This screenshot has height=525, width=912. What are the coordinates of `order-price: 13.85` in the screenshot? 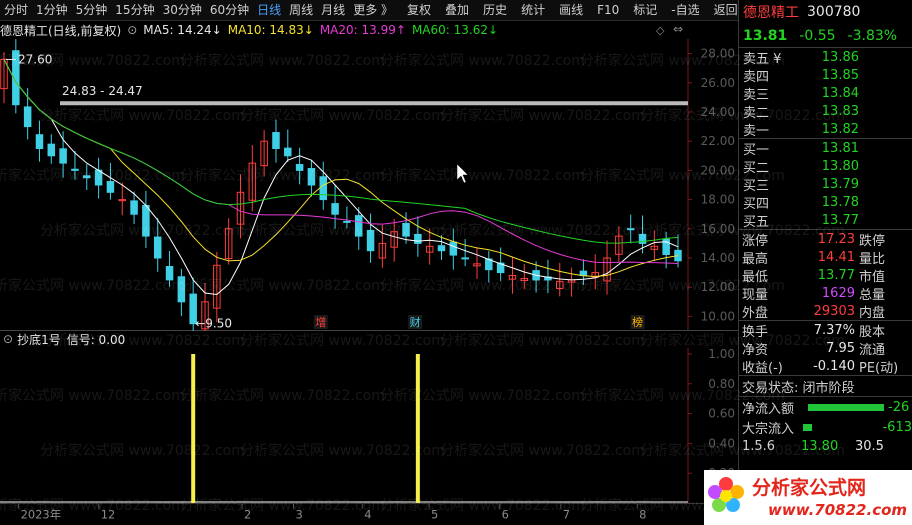 It's located at (840, 75).